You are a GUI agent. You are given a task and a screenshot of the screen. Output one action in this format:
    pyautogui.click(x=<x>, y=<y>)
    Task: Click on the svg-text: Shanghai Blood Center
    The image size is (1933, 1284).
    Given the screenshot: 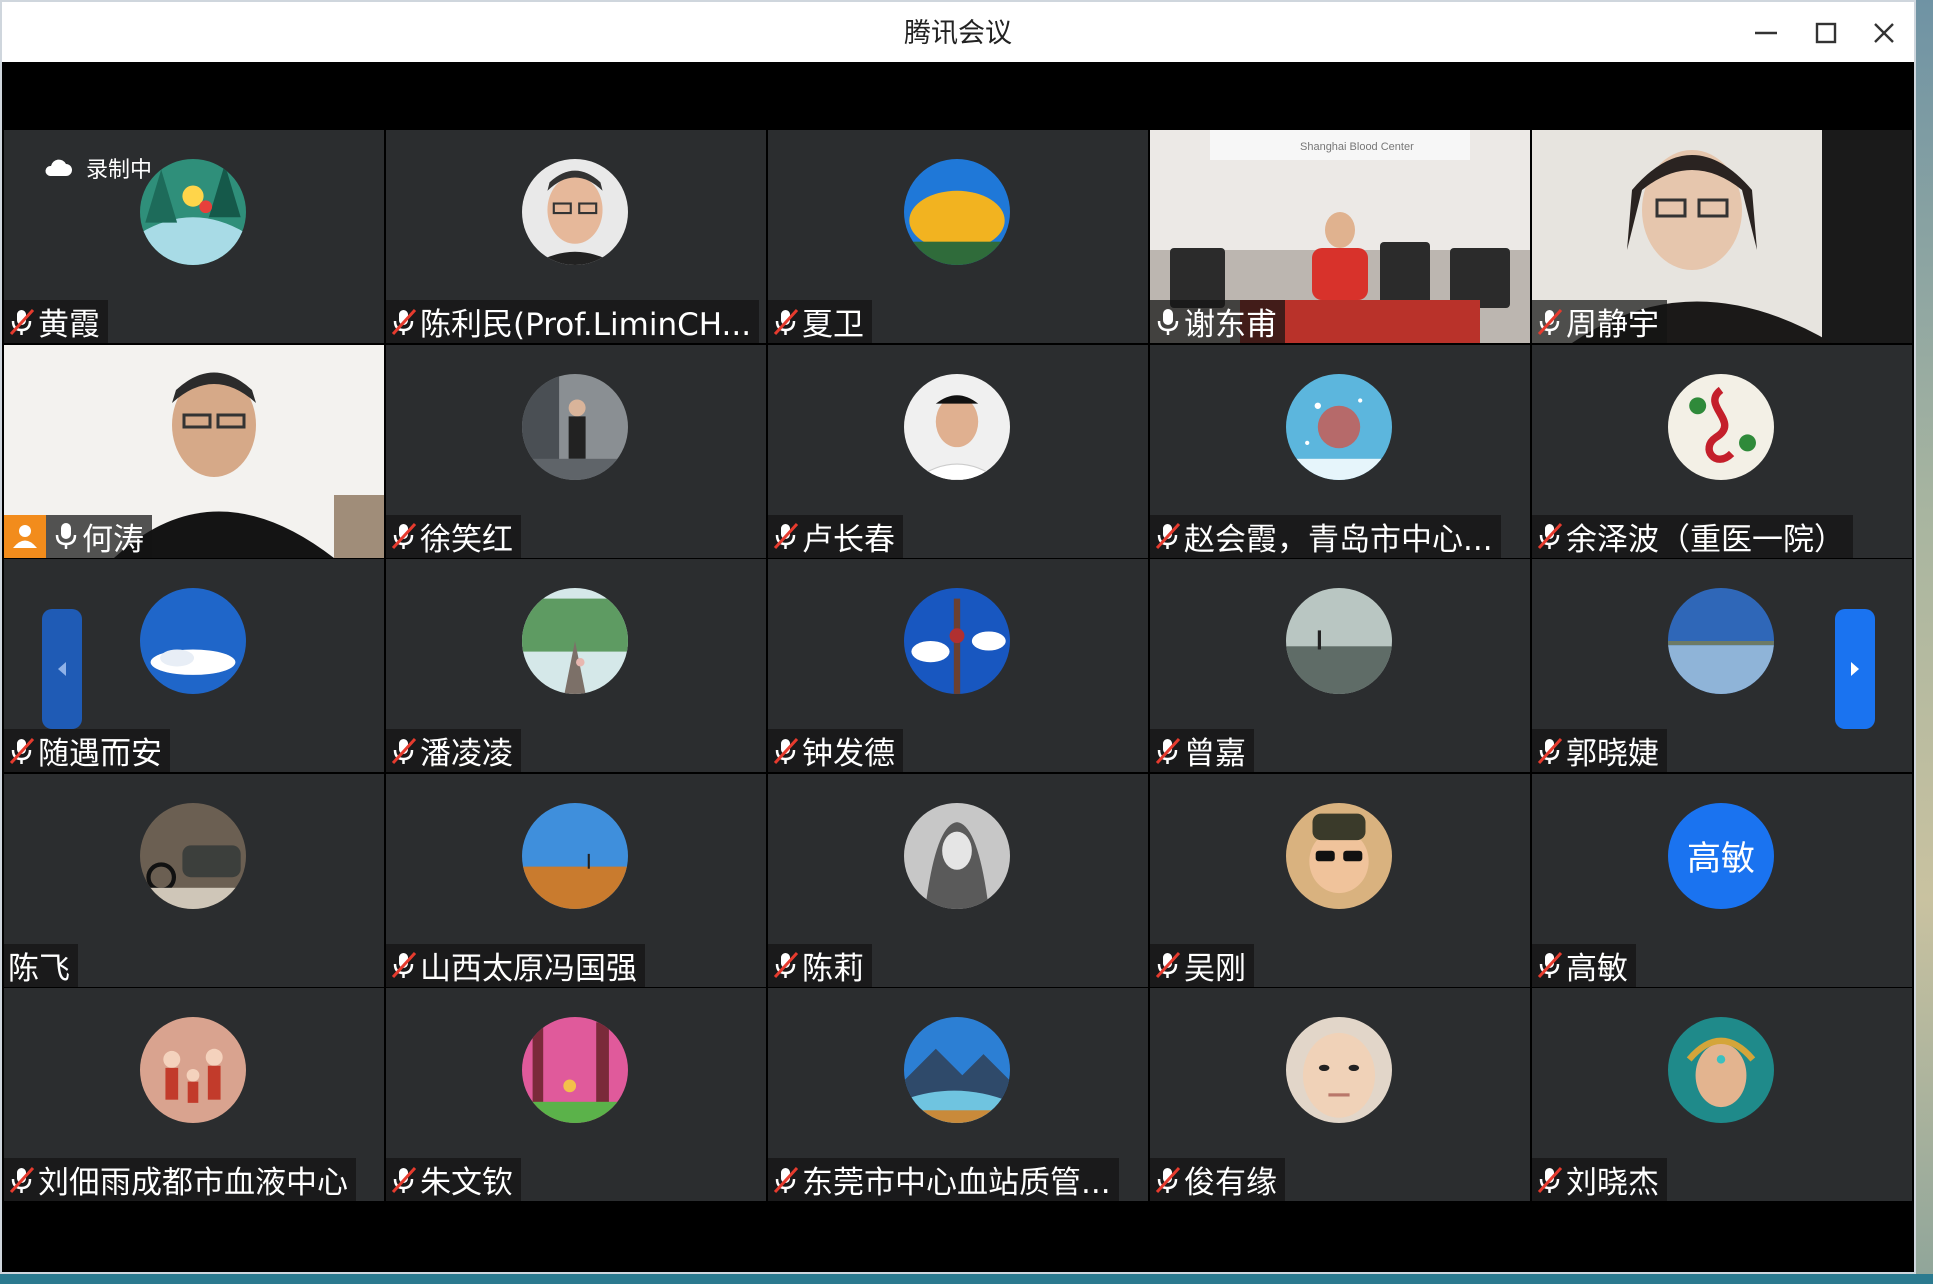 What is the action you would take?
    pyautogui.click(x=1357, y=147)
    